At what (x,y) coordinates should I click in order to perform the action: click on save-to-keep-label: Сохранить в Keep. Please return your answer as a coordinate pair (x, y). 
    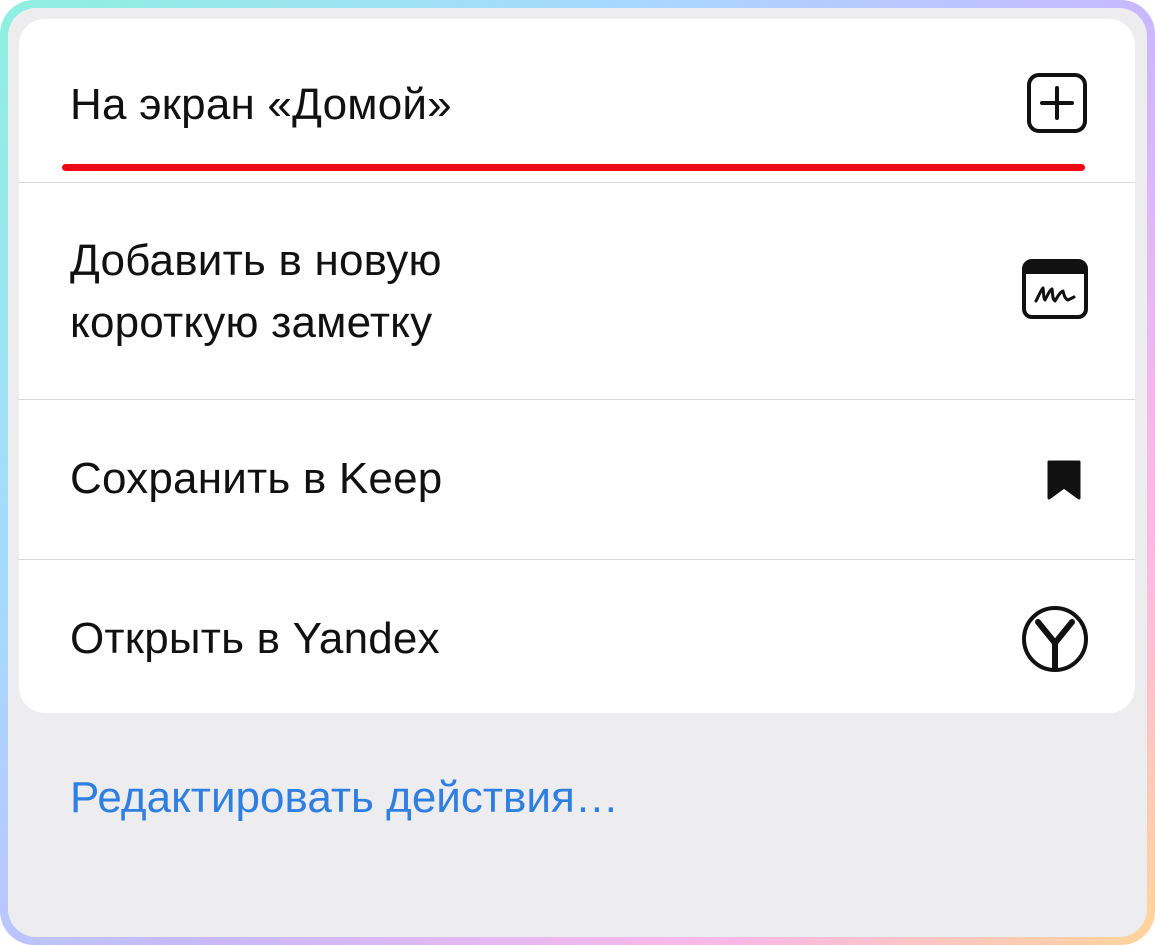
    Looking at the image, I should click on (256, 478).